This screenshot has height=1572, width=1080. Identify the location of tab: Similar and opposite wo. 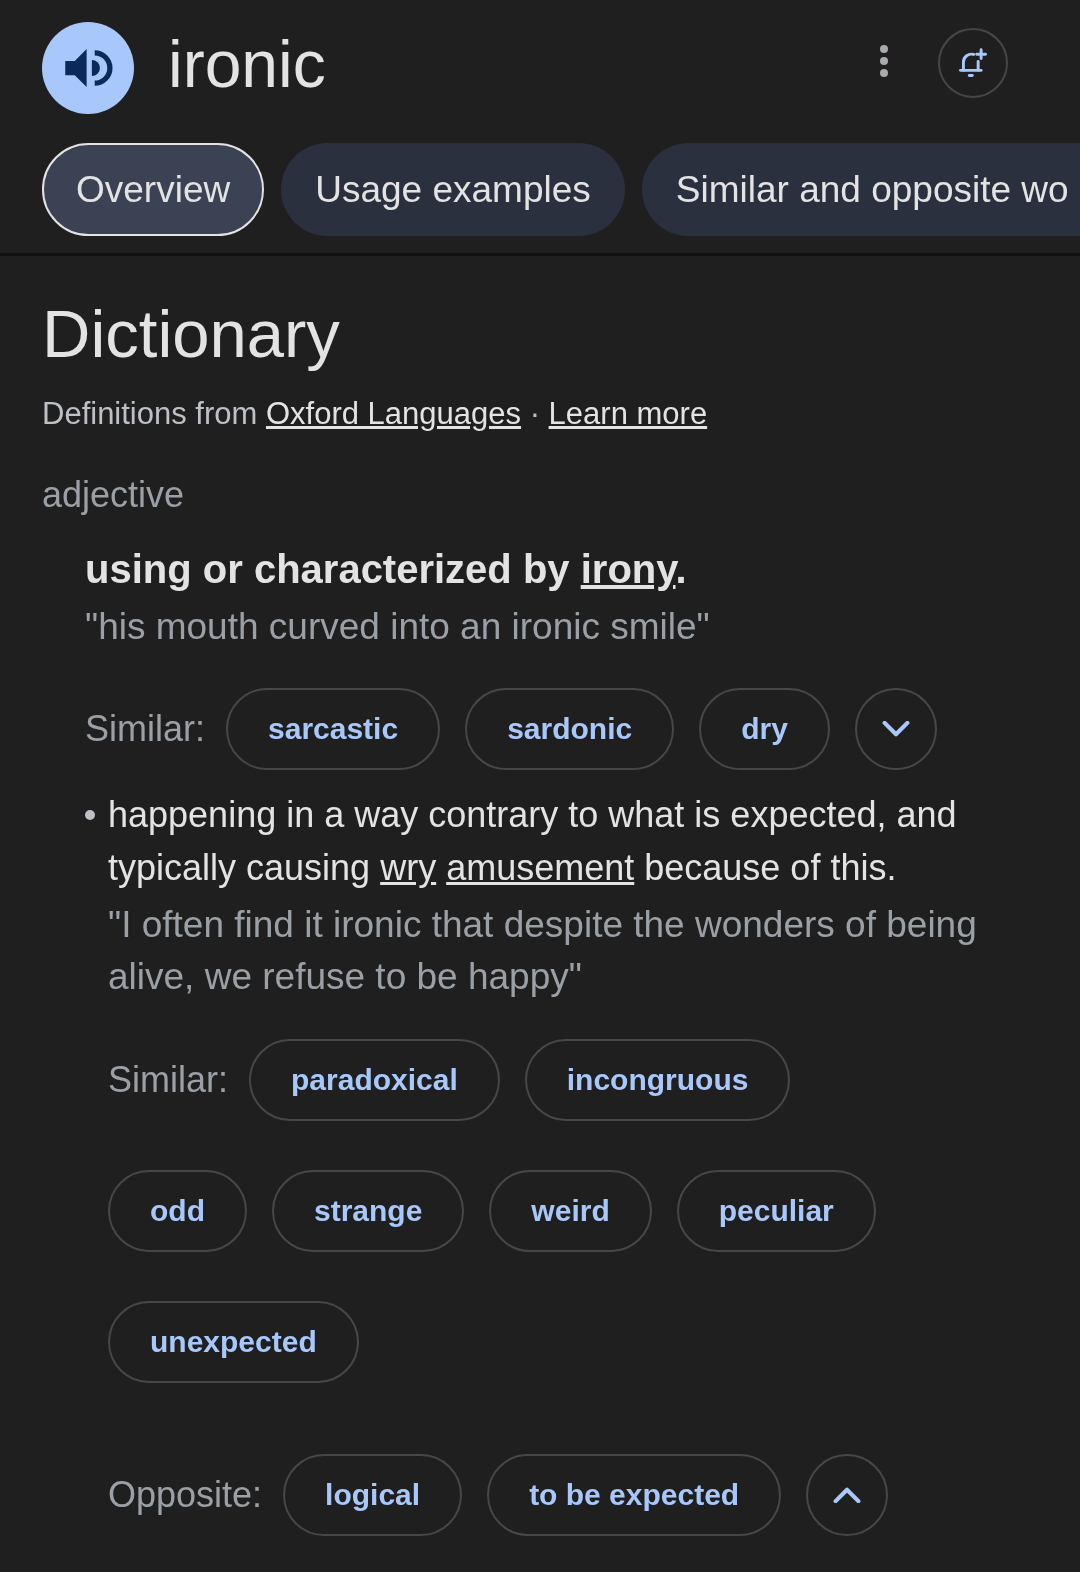
(860, 189).